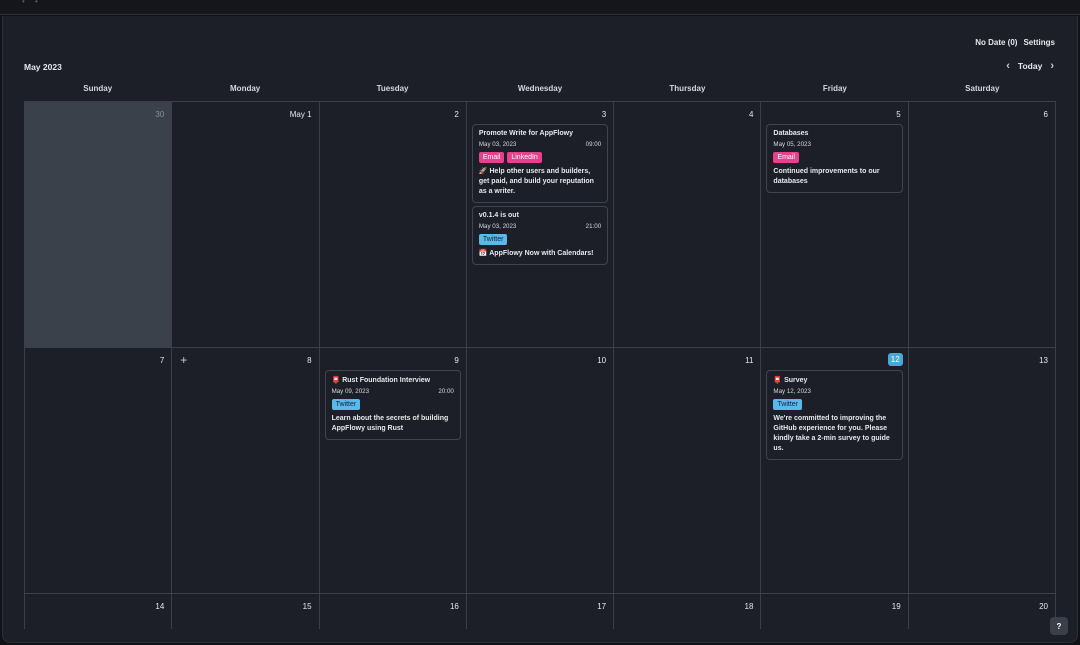 The width and height of the screenshot is (1080, 645). I want to click on event-date: May 09, 2023, so click(350, 391).